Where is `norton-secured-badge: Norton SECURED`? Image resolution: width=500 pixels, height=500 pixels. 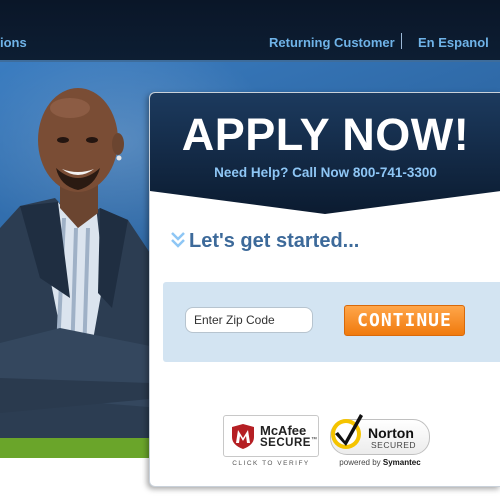 norton-secured-badge: Norton SECURED is located at coordinates (380, 434).